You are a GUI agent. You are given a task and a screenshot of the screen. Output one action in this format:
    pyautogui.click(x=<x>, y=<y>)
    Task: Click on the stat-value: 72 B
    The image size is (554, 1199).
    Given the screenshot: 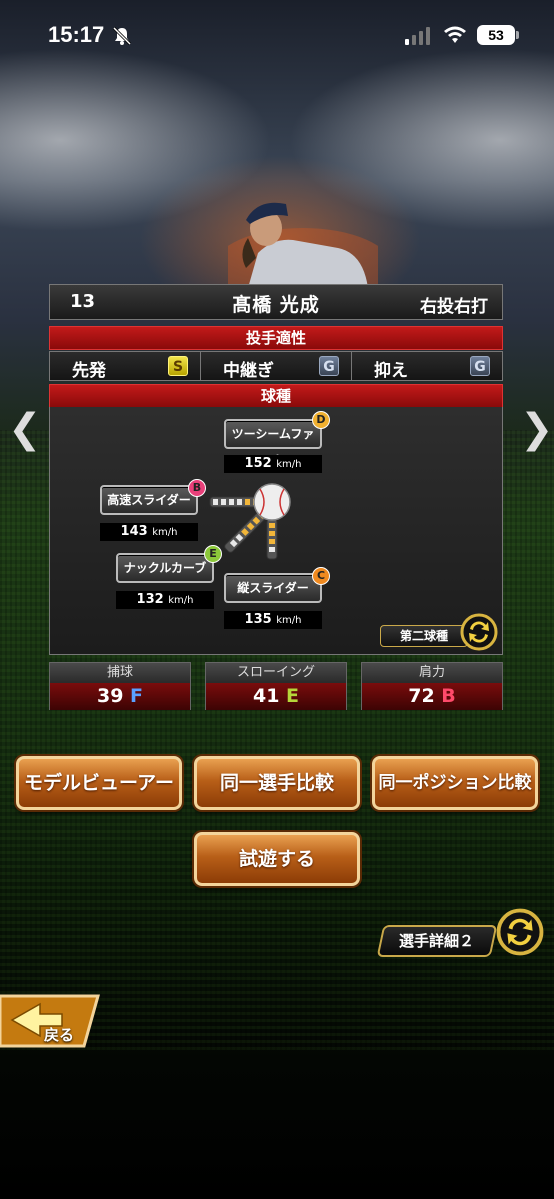 What is the action you would take?
    pyautogui.click(x=432, y=696)
    